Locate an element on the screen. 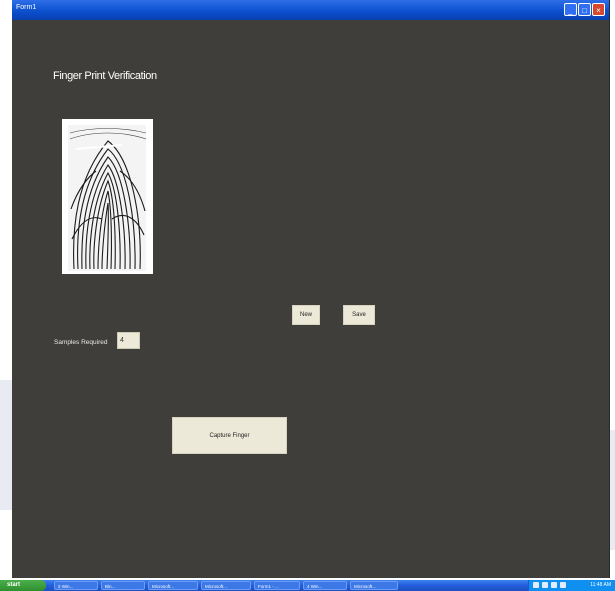 The width and height of the screenshot is (615, 591). title-bar: Form1 _ □ × is located at coordinates (310, 10).